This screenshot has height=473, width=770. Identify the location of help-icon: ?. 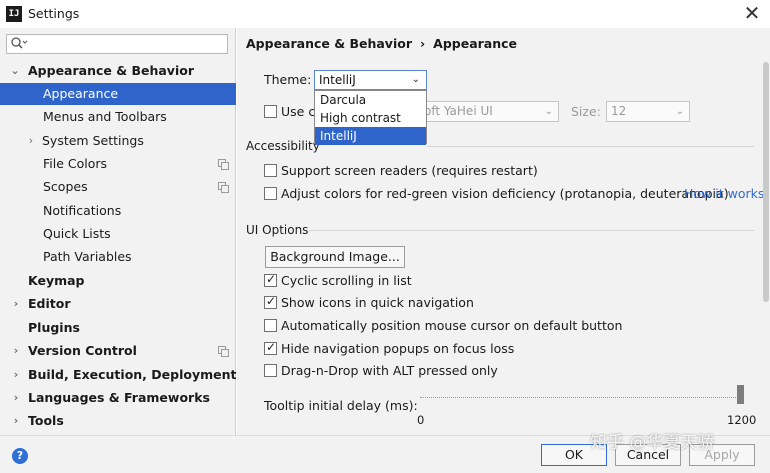
(20, 456).